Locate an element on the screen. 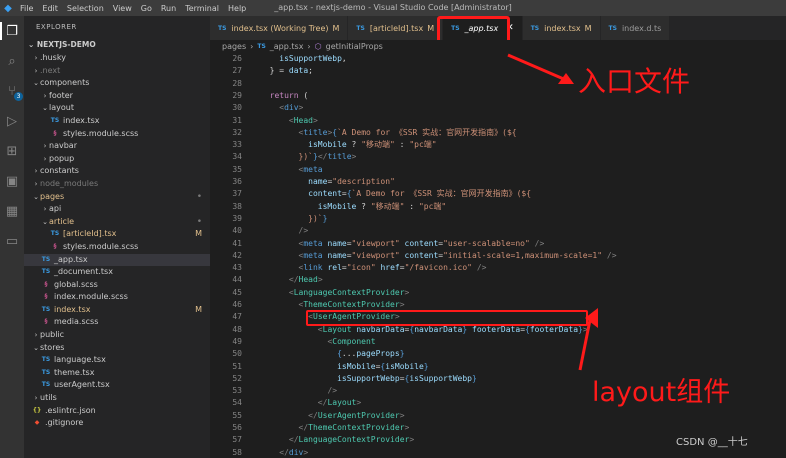  tree-file: § index.module.scss is located at coordinates (117, 297).